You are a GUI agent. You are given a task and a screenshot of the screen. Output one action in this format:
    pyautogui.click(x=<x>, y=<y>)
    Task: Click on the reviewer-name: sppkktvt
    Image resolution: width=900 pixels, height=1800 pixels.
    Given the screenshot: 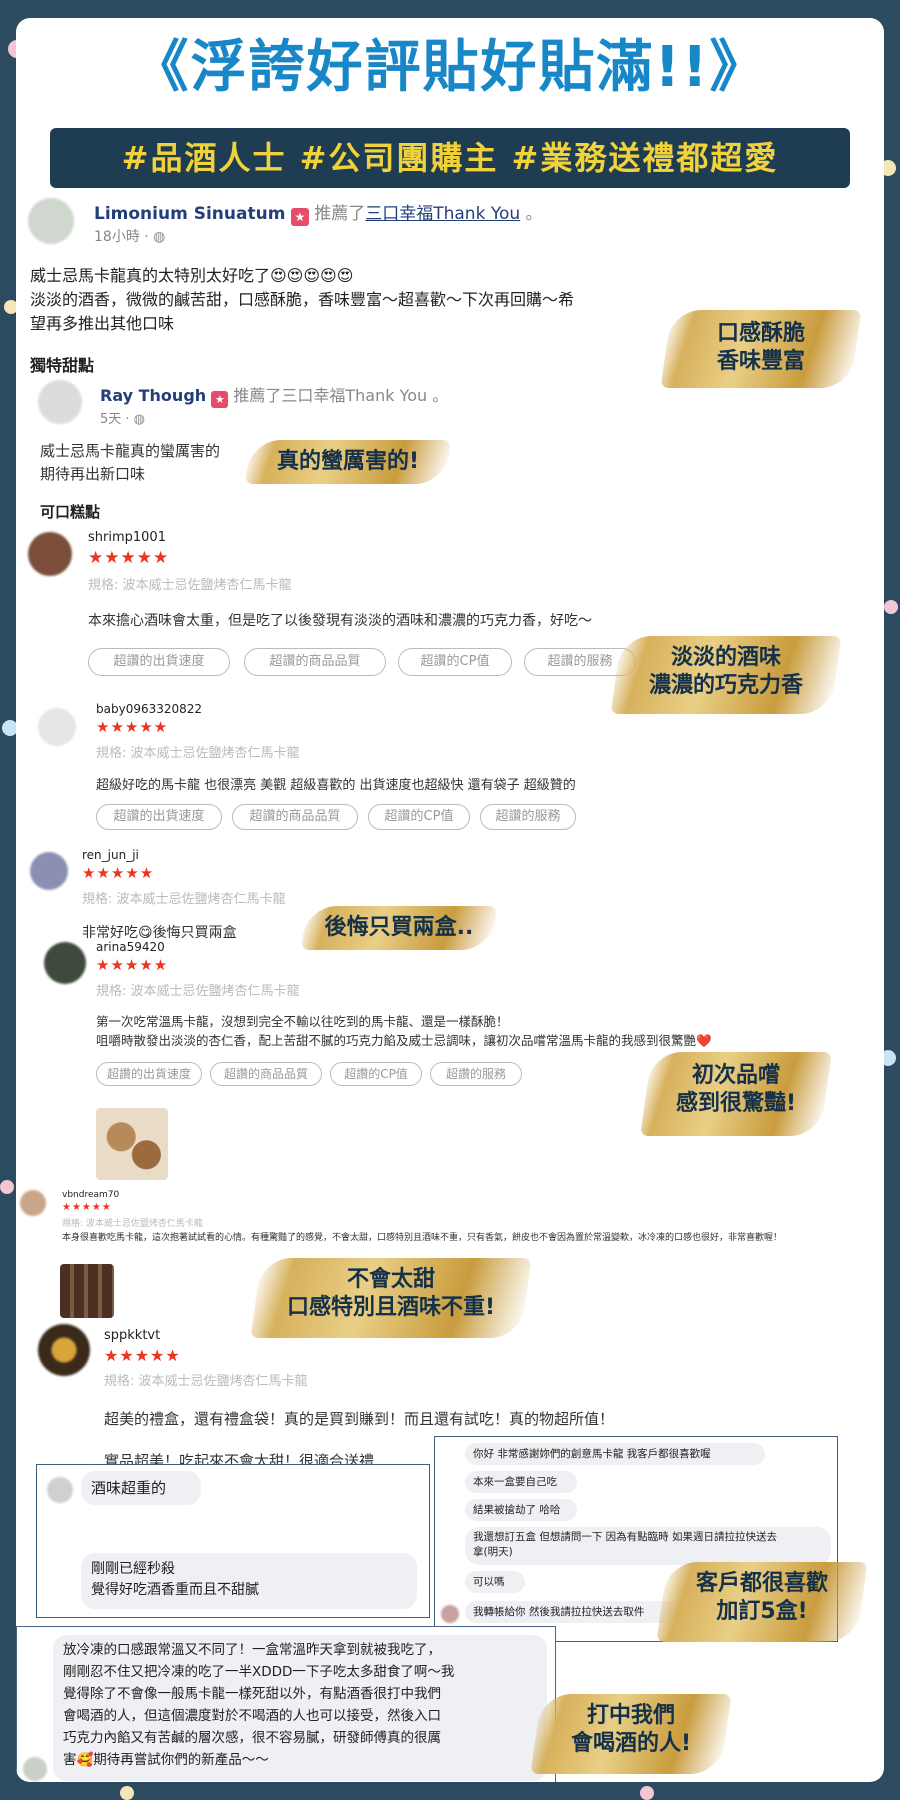 What is the action you would take?
    pyautogui.click(x=132, y=1335)
    